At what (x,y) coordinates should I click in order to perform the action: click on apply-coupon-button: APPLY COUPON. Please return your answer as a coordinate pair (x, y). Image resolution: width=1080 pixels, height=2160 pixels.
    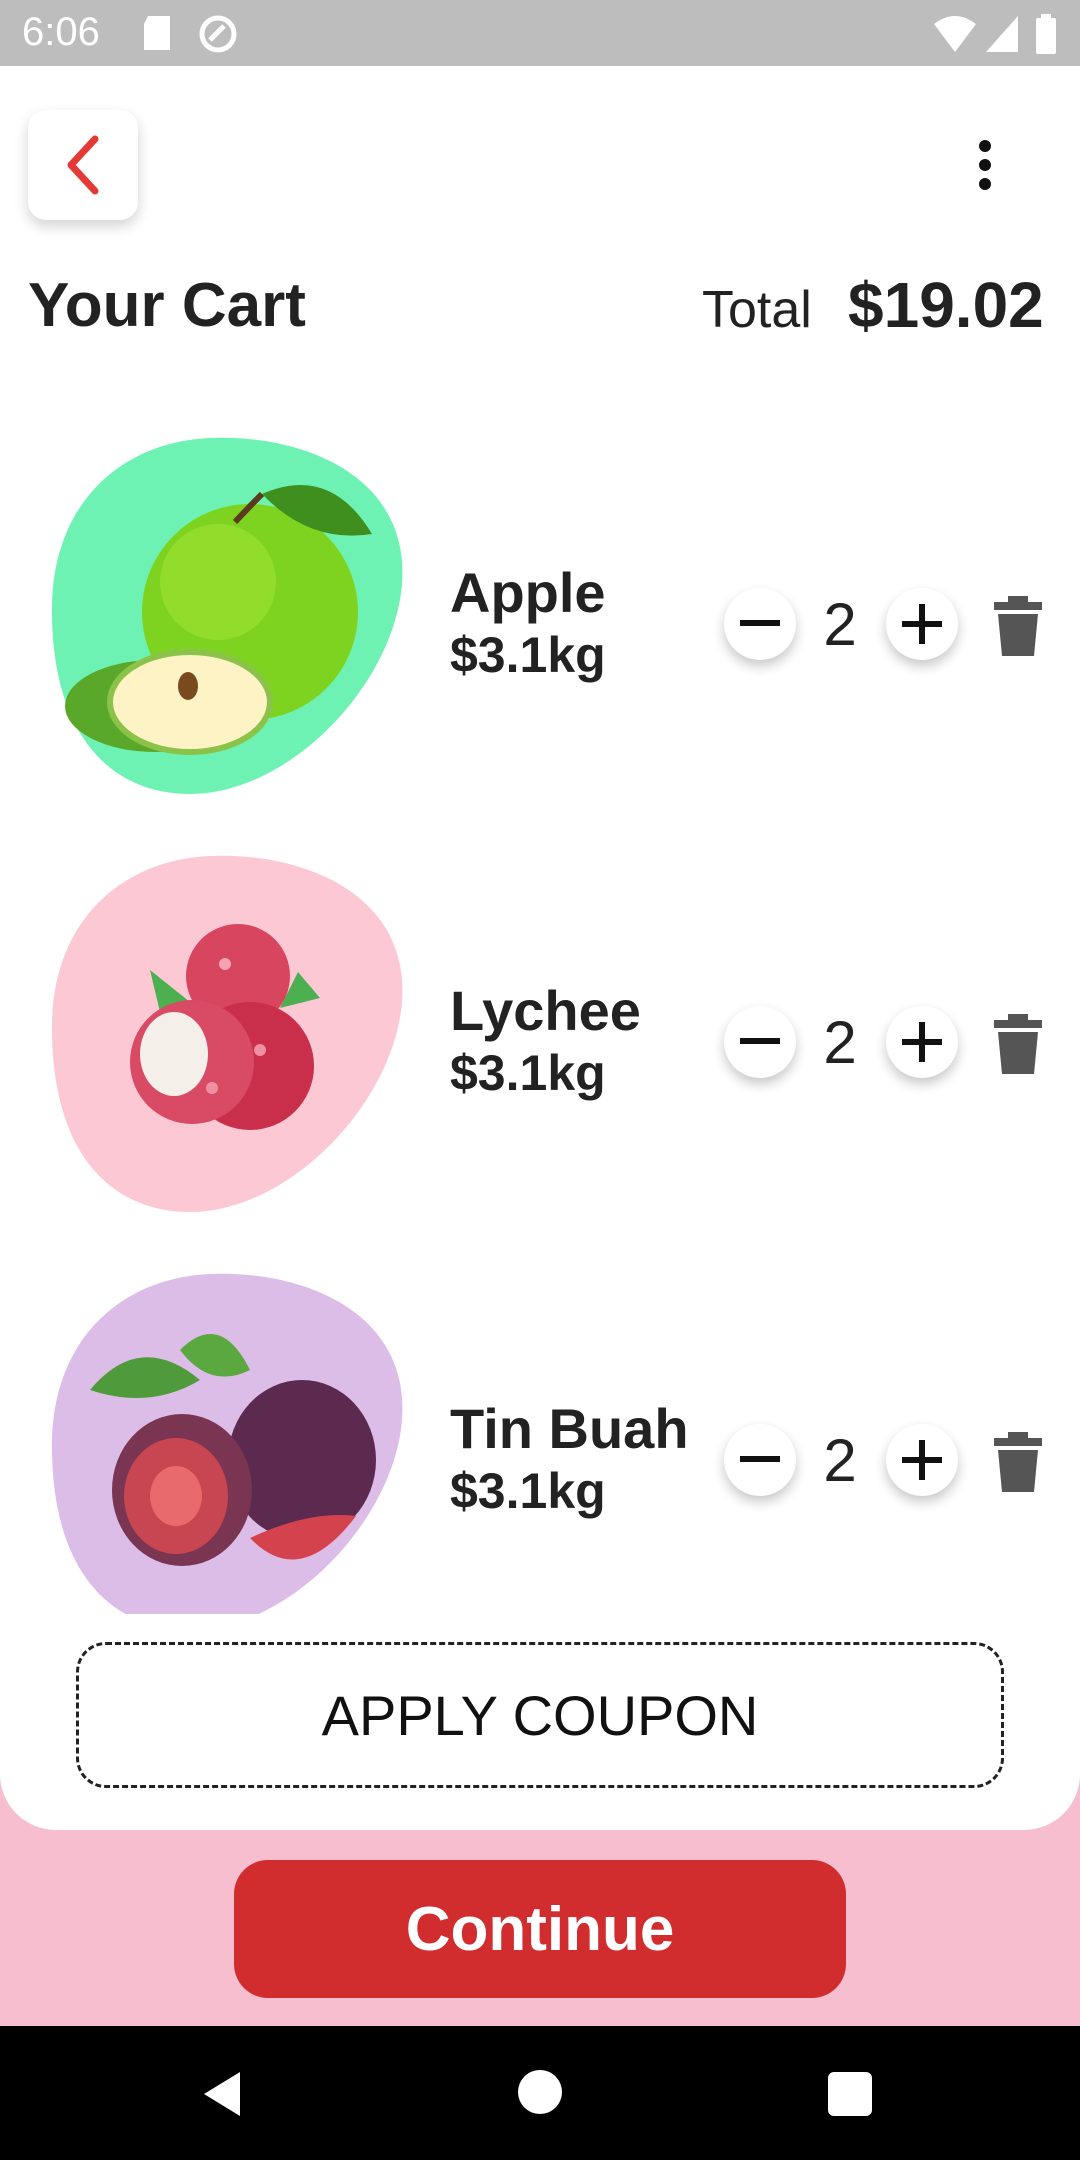
    Looking at the image, I should click on (540, 1715).